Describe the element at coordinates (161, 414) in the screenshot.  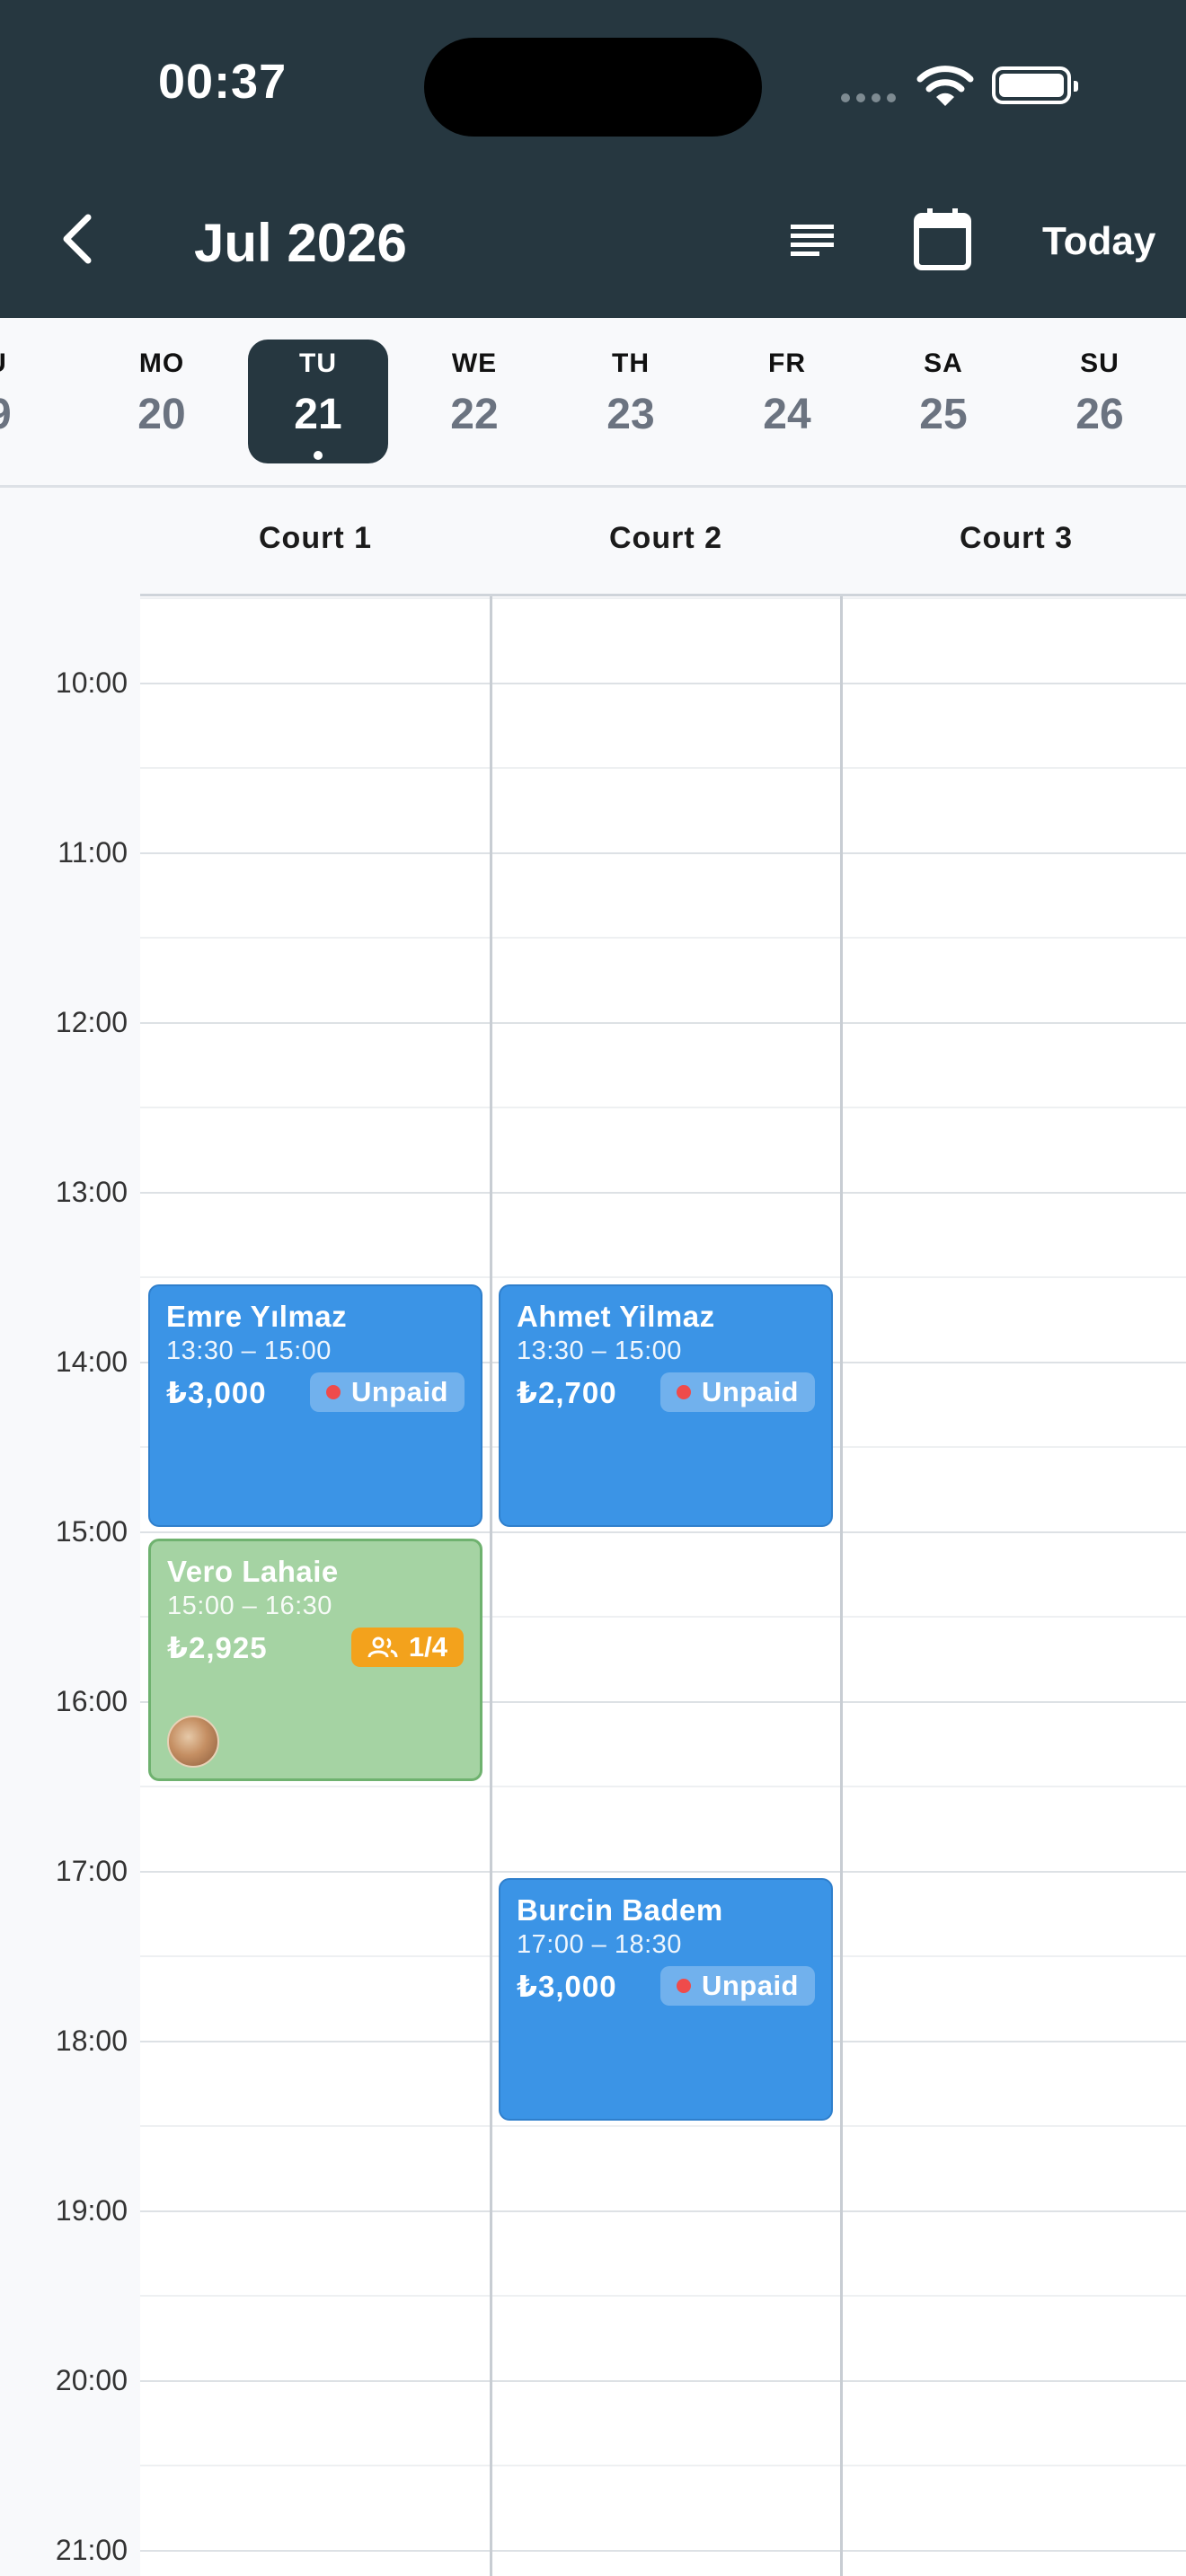
I see `day-number: 20` at that location.